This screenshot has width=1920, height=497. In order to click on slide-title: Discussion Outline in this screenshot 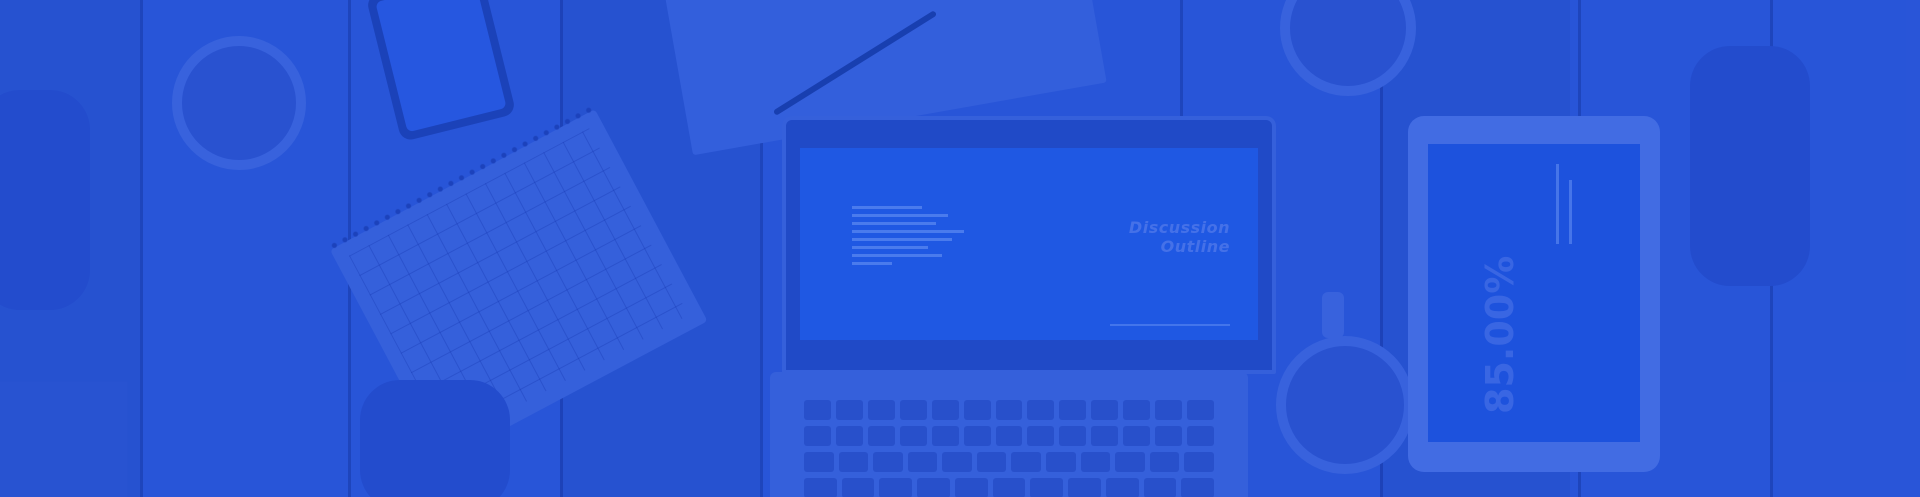, I will do `click(1179, 237)`.